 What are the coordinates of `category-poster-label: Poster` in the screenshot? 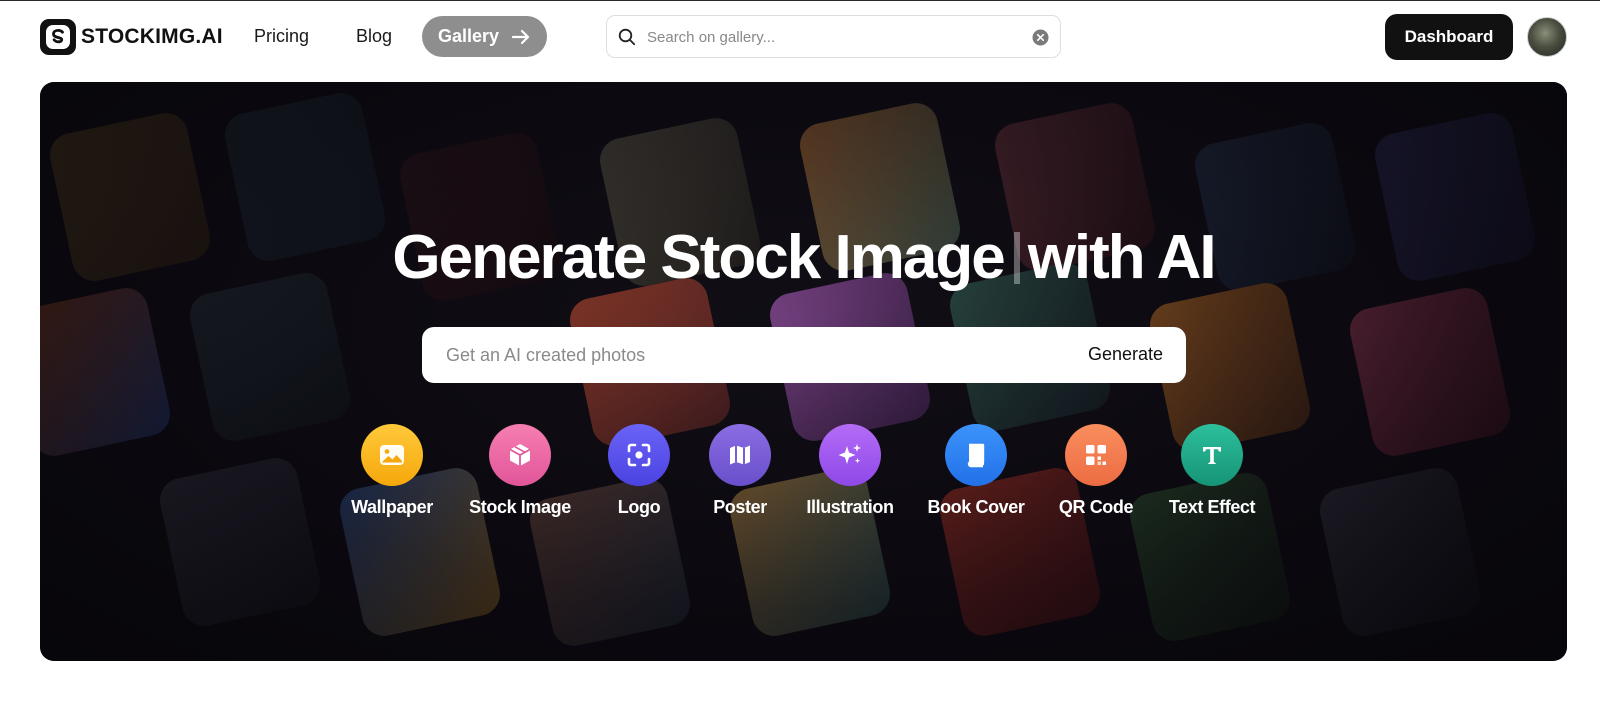 It's located at (740, 507).